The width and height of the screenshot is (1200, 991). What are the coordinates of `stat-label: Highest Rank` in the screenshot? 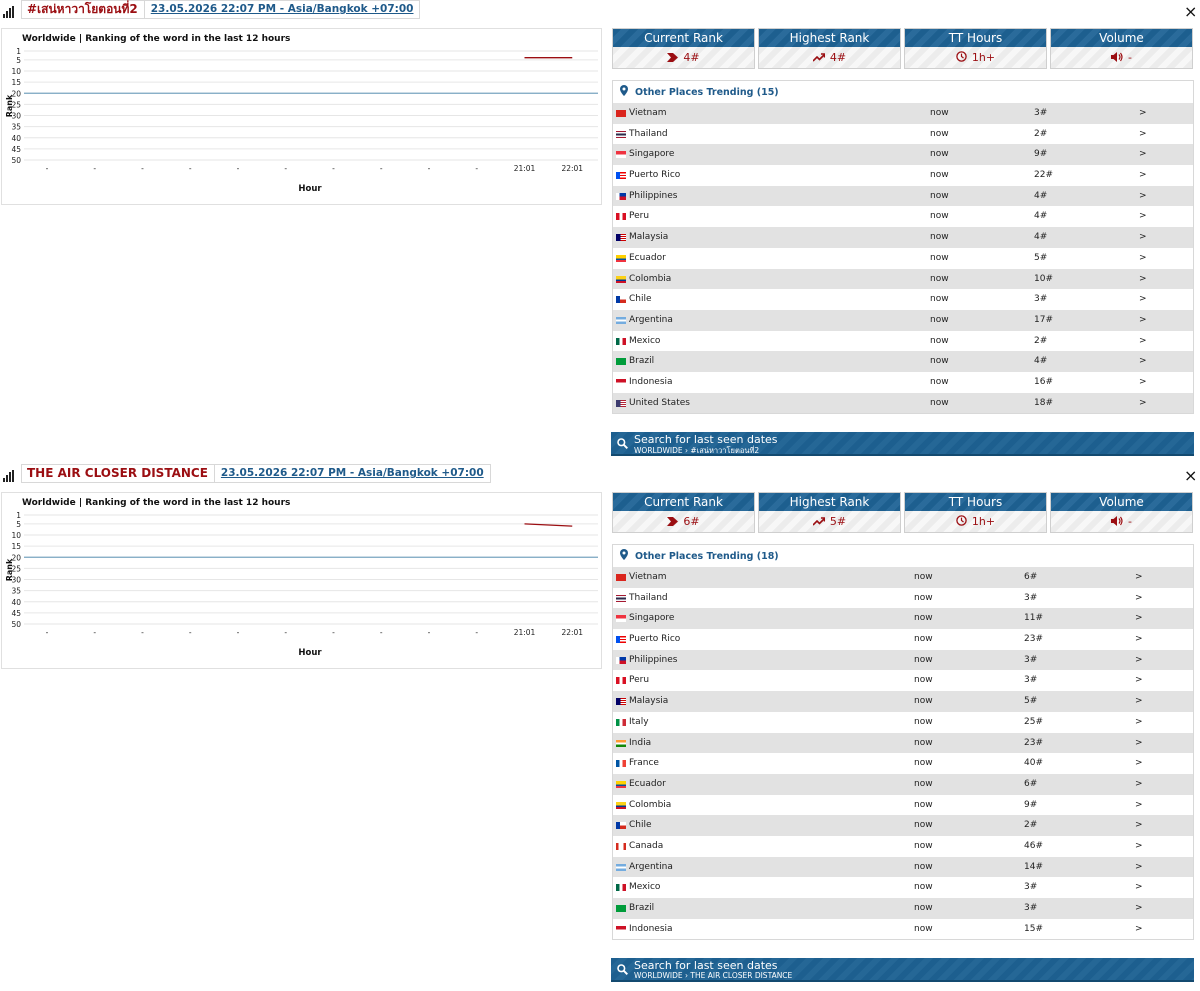 It's located at (829, 38).